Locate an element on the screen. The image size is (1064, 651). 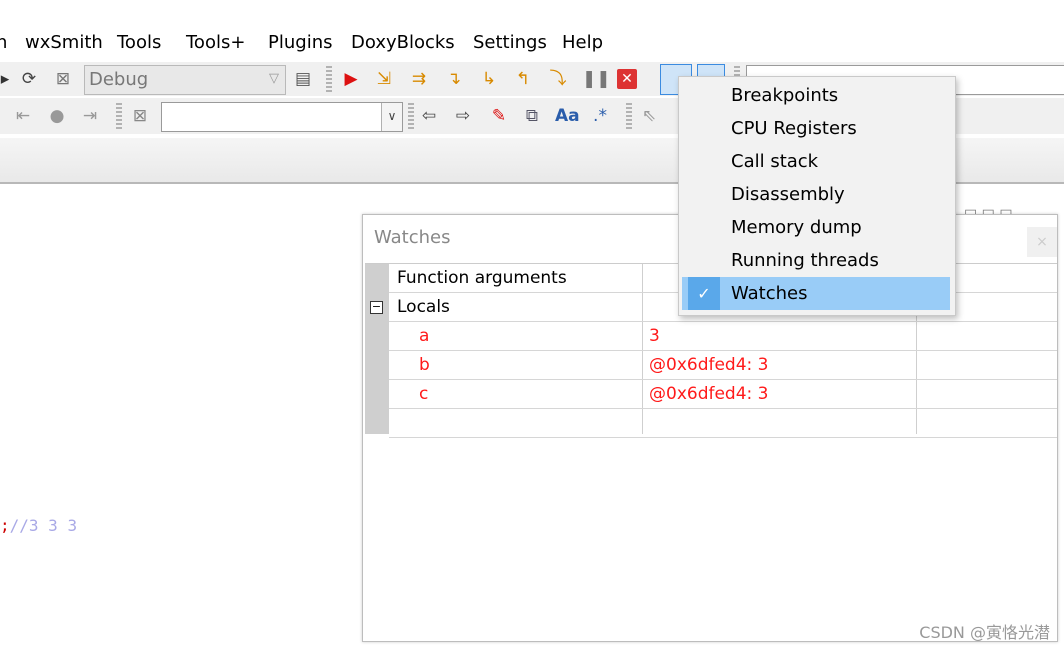
menu-item-breakpoints: Breakpoints is located at coordinates (816, 95).